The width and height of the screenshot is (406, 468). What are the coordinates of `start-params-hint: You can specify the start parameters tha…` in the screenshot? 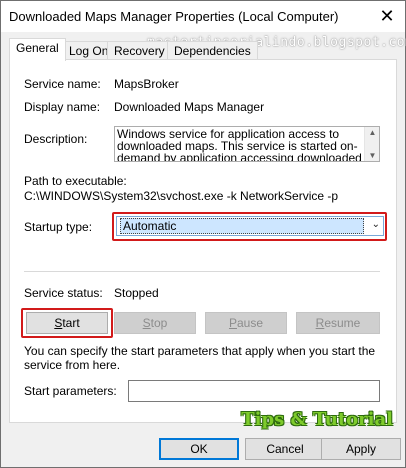 It's located at (200, 358).